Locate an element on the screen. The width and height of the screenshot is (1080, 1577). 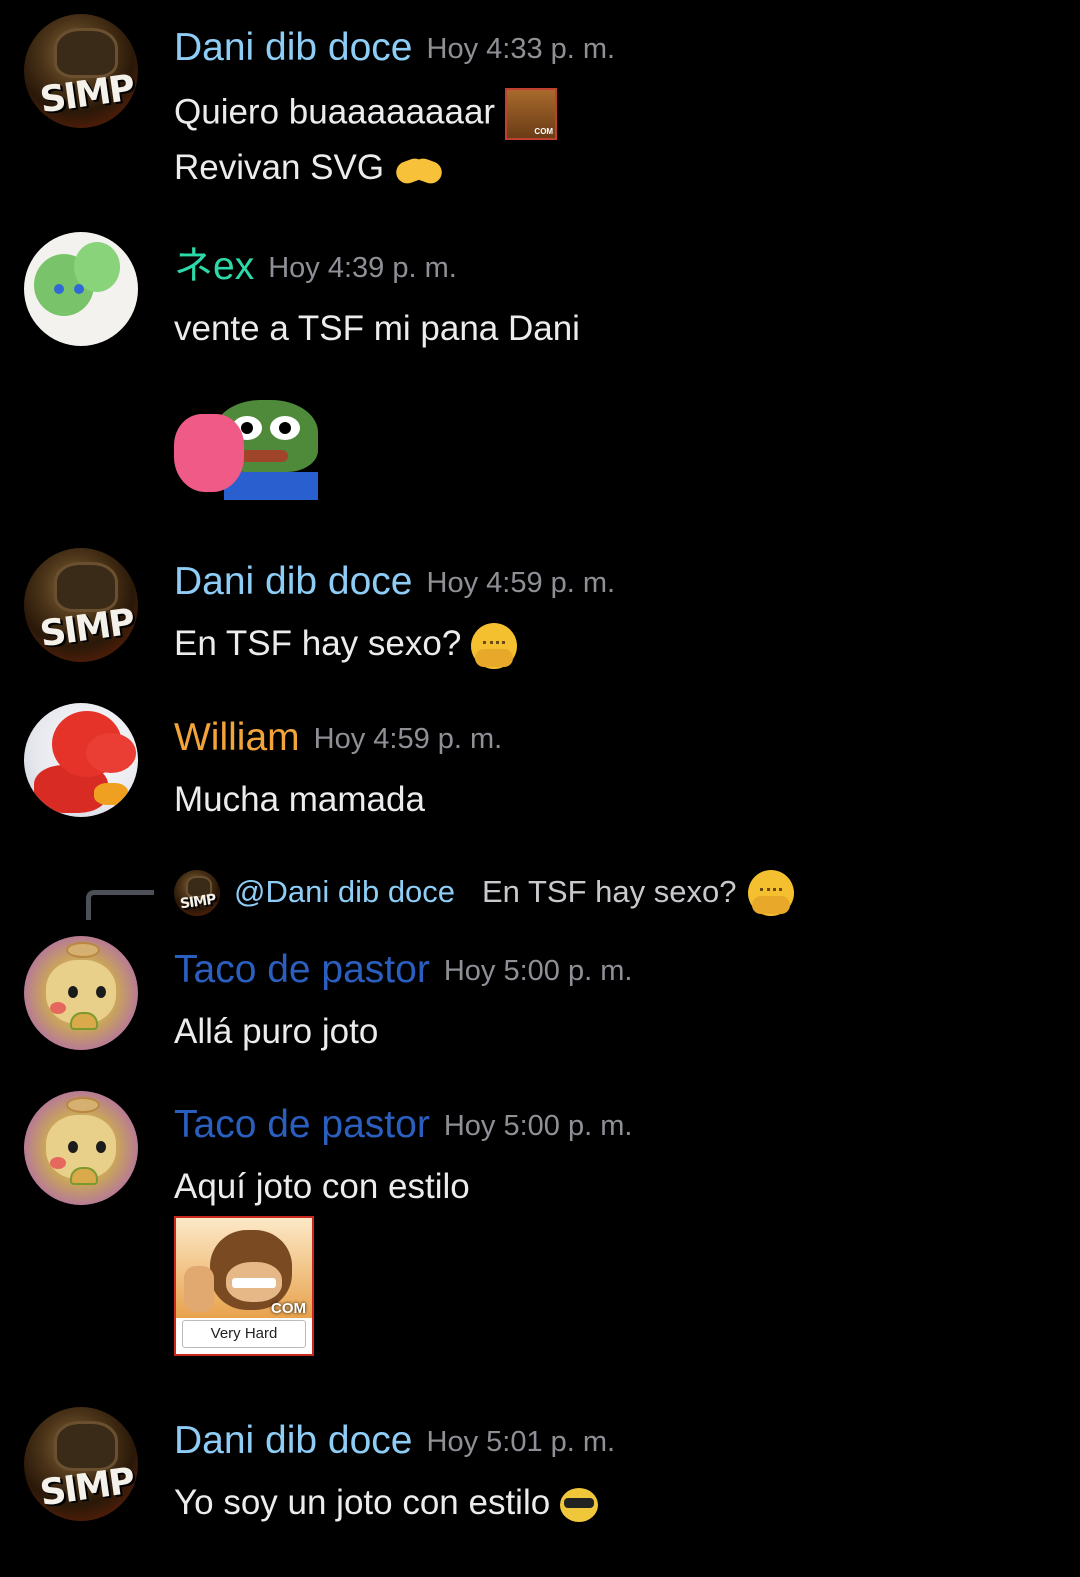
red-yoshi-avatar is located at coordinates (81, 760).